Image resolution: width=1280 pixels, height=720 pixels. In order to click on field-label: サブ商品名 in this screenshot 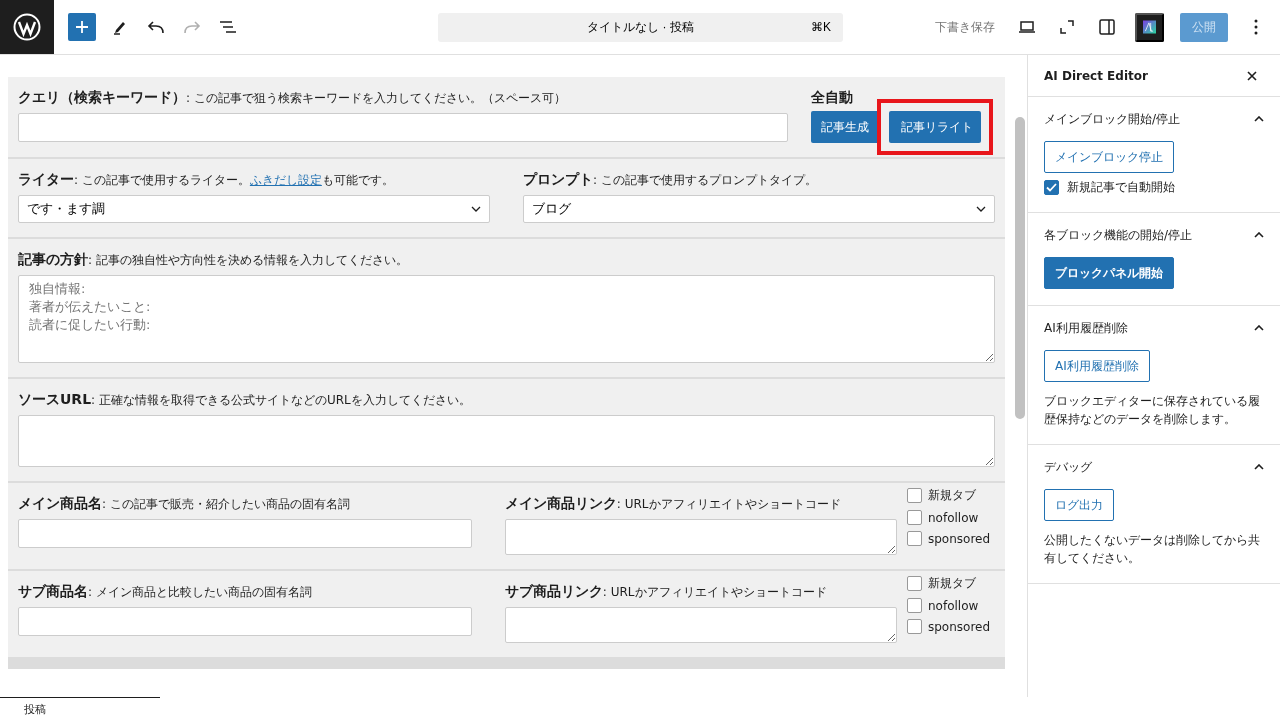, I will do `click(53, 592)`.